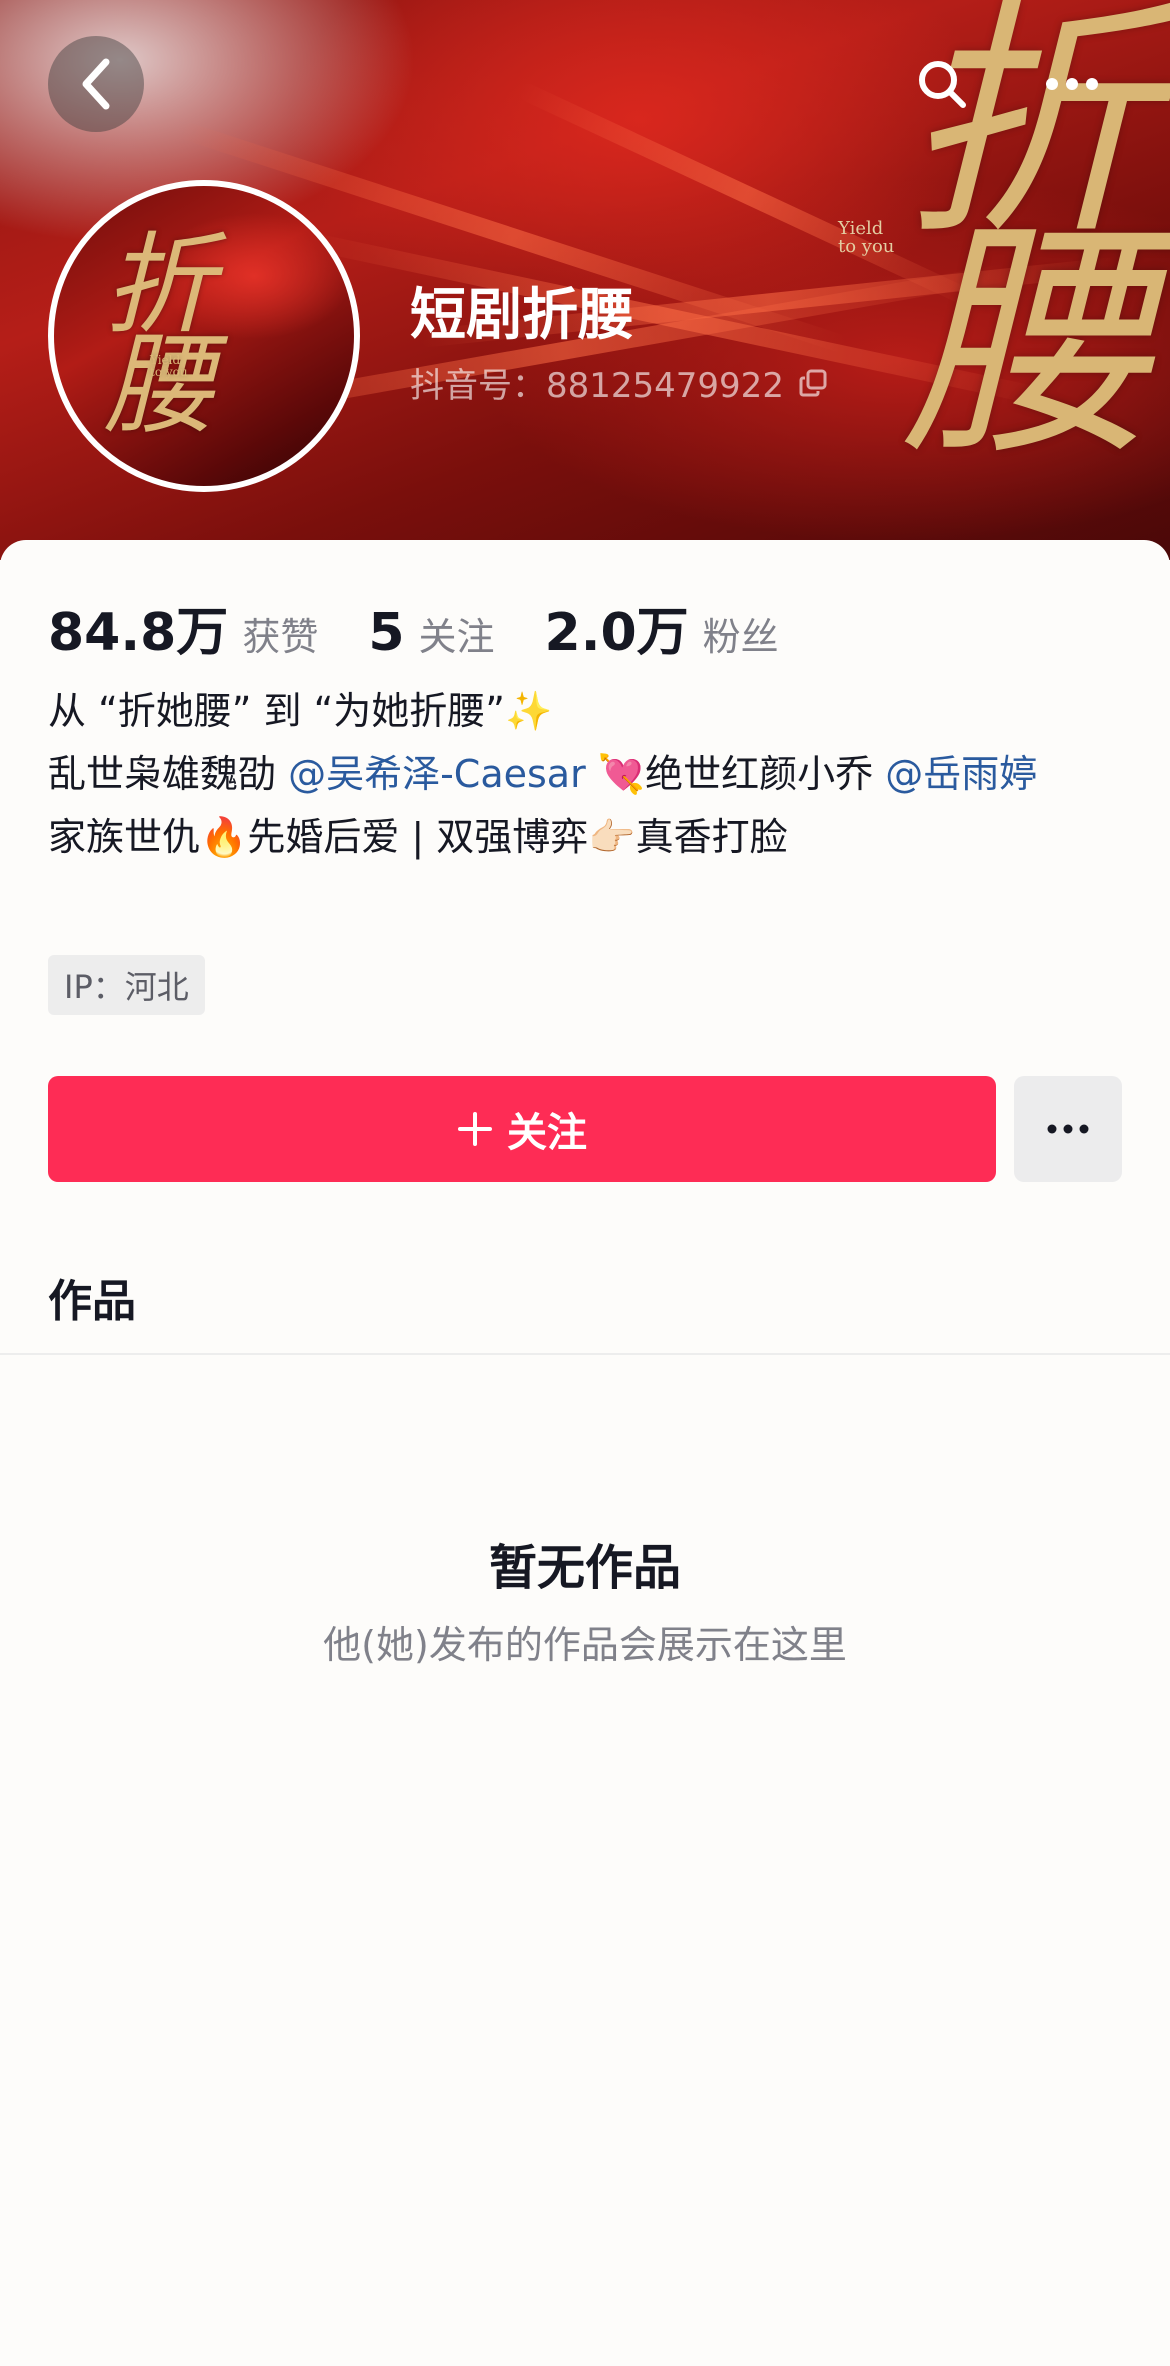 The width and height of the screenshot is (1170, 2366). What do you see at coordinates (740, 637) in the screenshot?
I see `stat-label: 粉丝` at bounding box center [740, 637].